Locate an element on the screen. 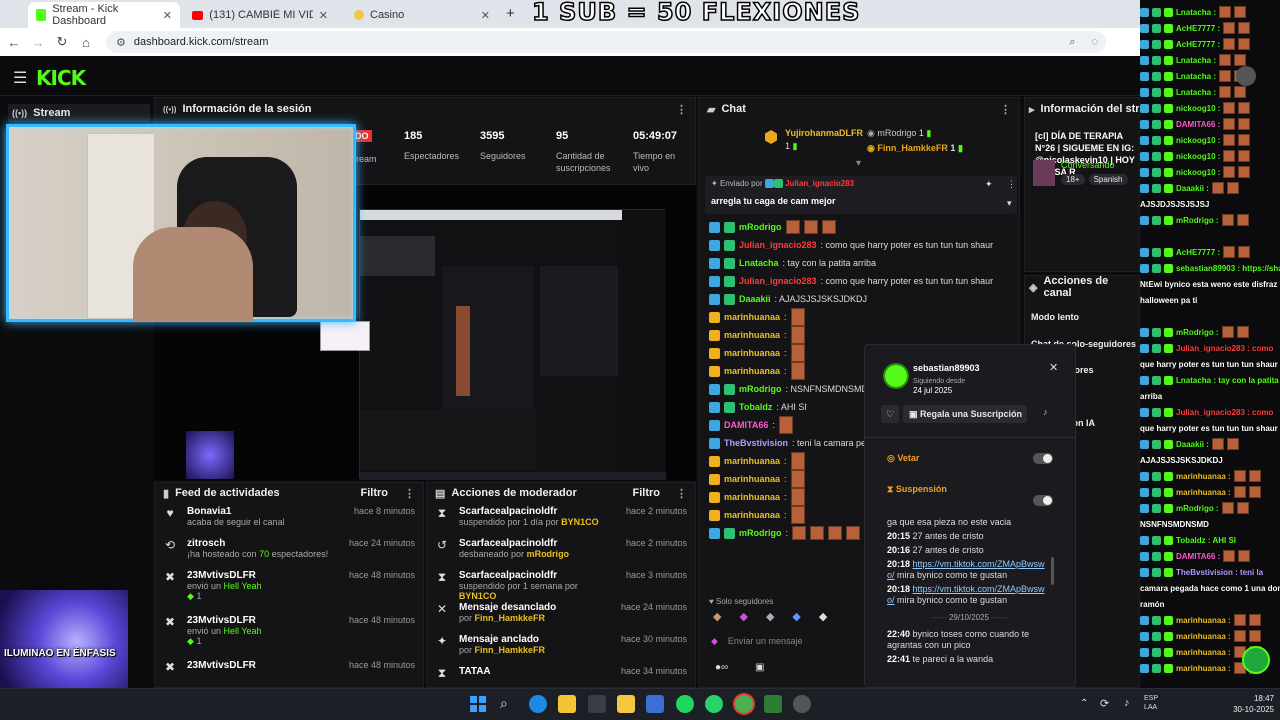 This screenshot has height=720, width=1280. language-indicator: ESP LAA is located at coordinates (1158, 703).